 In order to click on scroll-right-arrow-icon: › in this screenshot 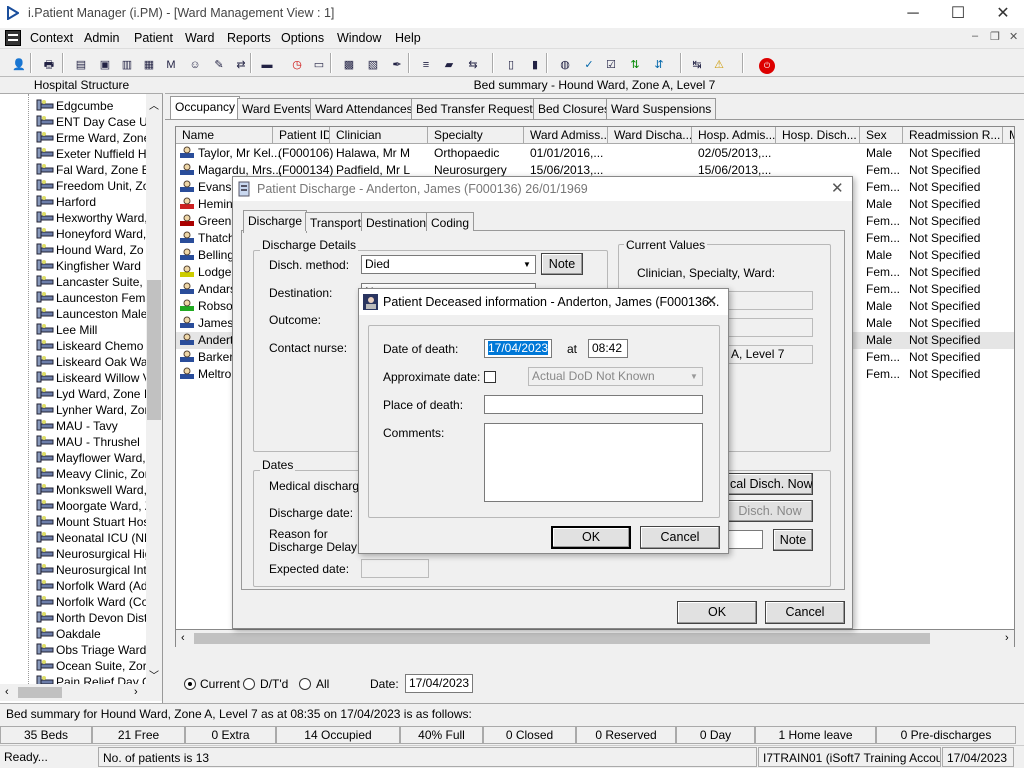, I will do `click(136, 692)`.